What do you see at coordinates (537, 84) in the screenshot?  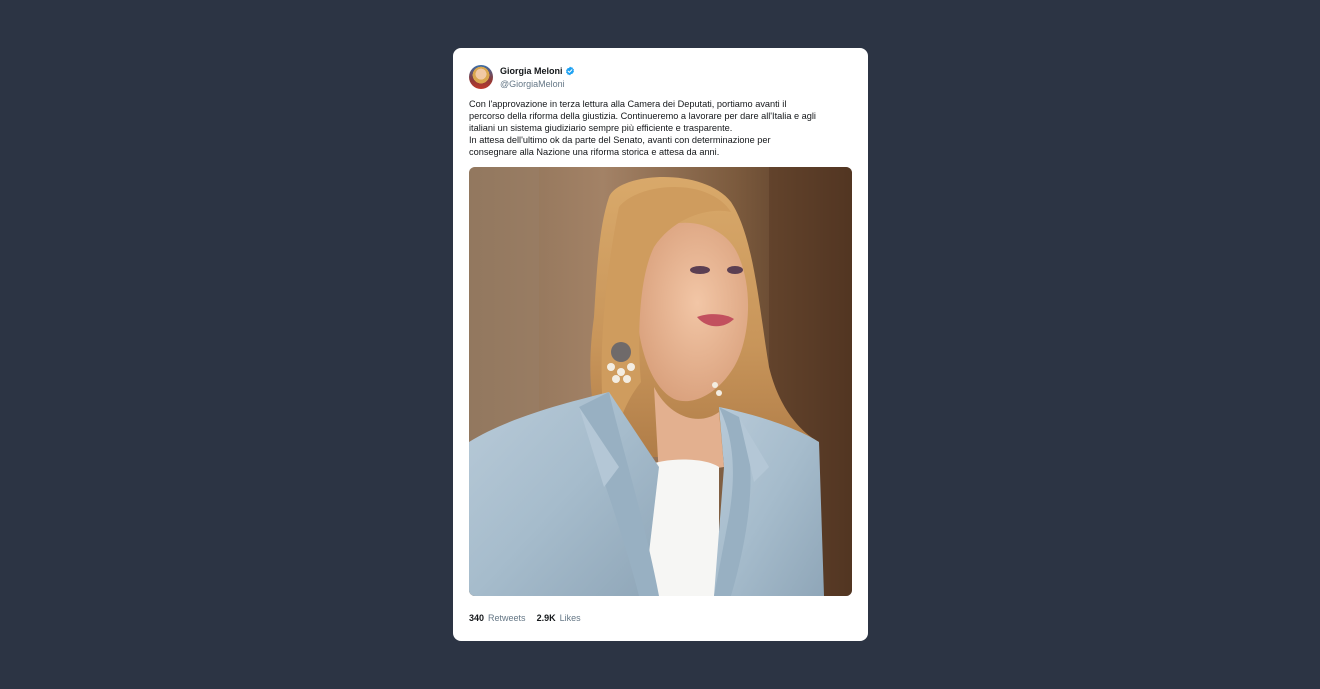 I see `author-handle: @GiorgiaMeloni` at bounding box center [537, 84].